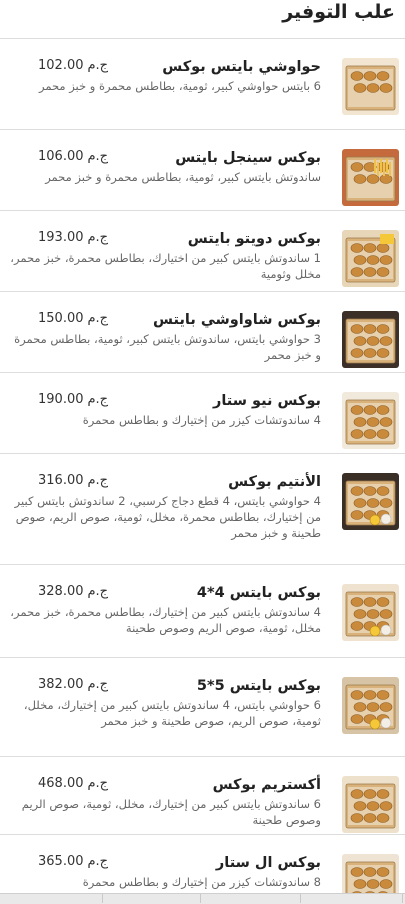 This screenshot has height=904, width=405. What do you see at coordinates (61, 783) in the screenshot?
I see `price-amount: 468.00` at bounding box center [61, 783].